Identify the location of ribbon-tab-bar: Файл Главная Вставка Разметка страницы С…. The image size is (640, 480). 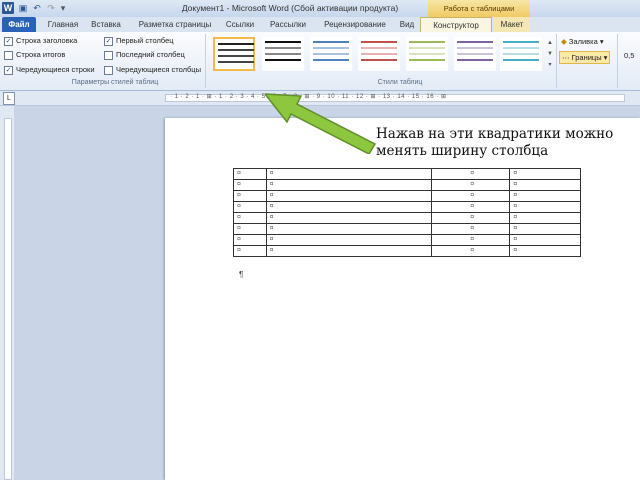
(320, 24).